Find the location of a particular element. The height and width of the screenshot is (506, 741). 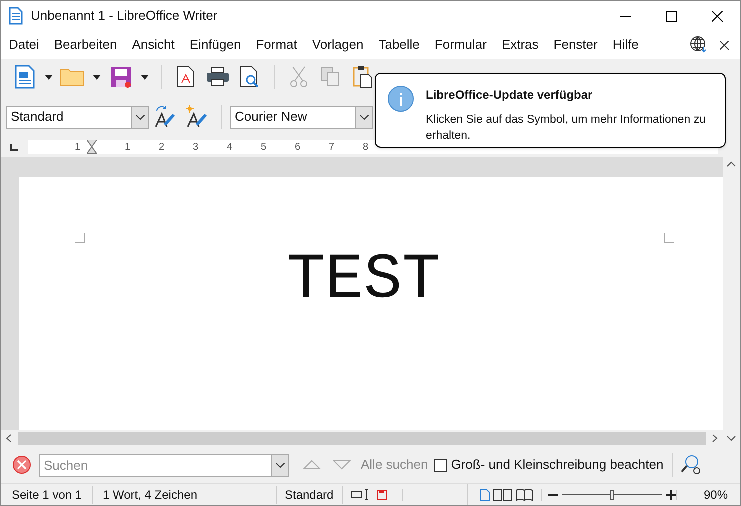

close-find-bar-icon is located at coordinates (22, 465).